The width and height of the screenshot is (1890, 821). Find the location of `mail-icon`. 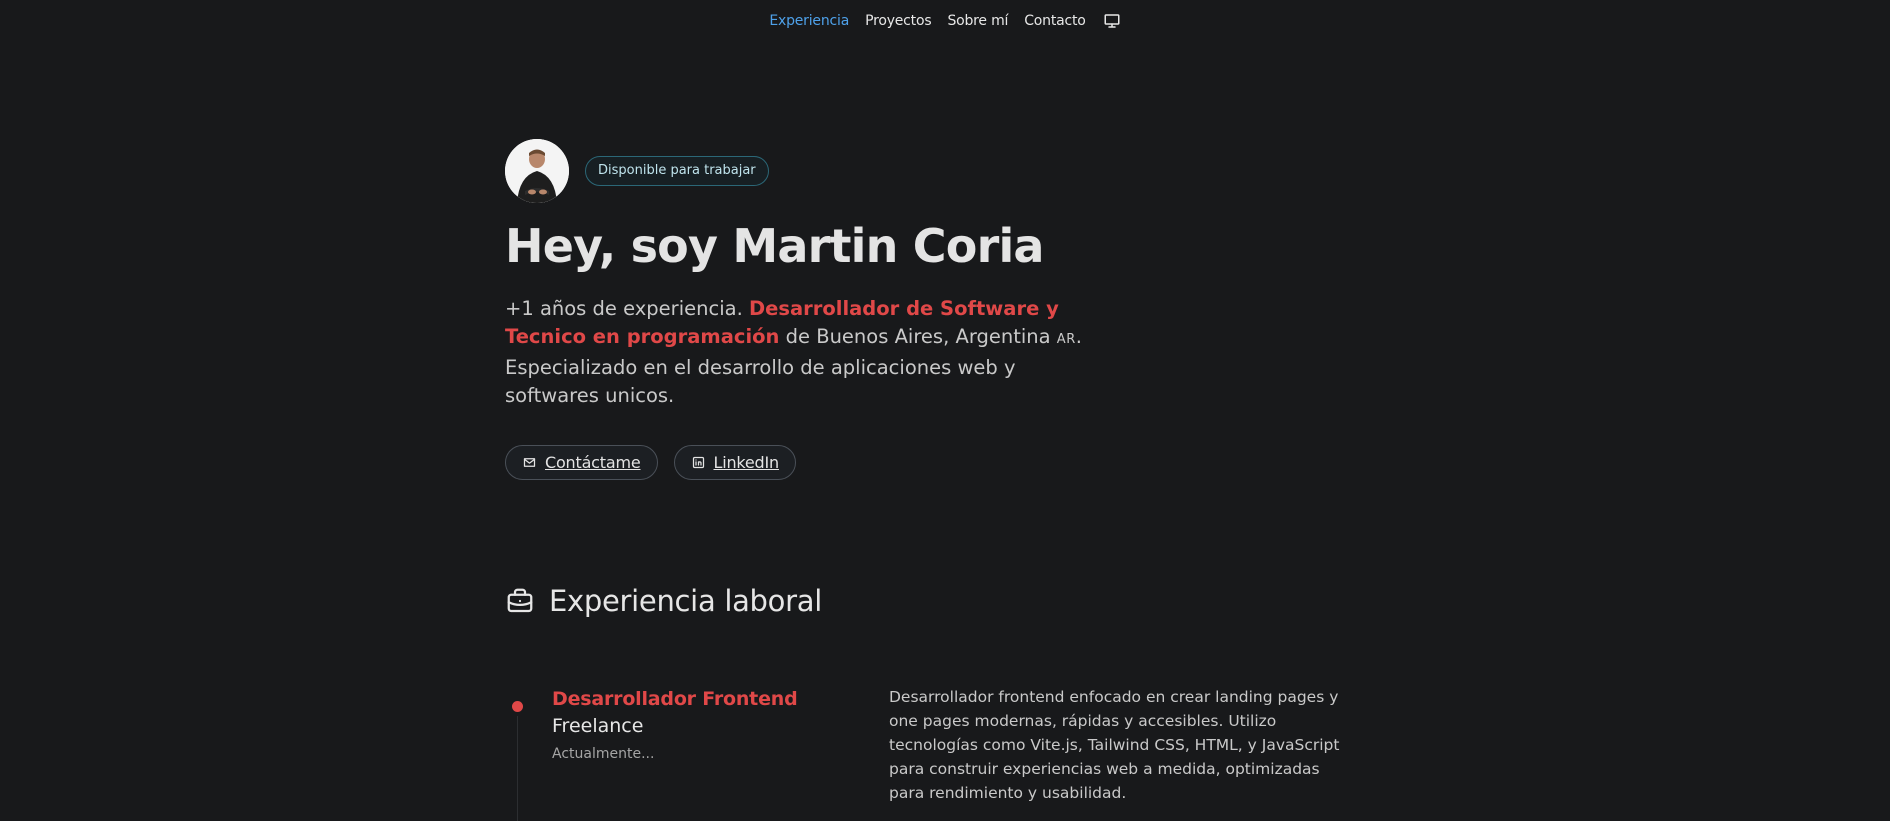

mail-icon is located at coordinates (529, 462).